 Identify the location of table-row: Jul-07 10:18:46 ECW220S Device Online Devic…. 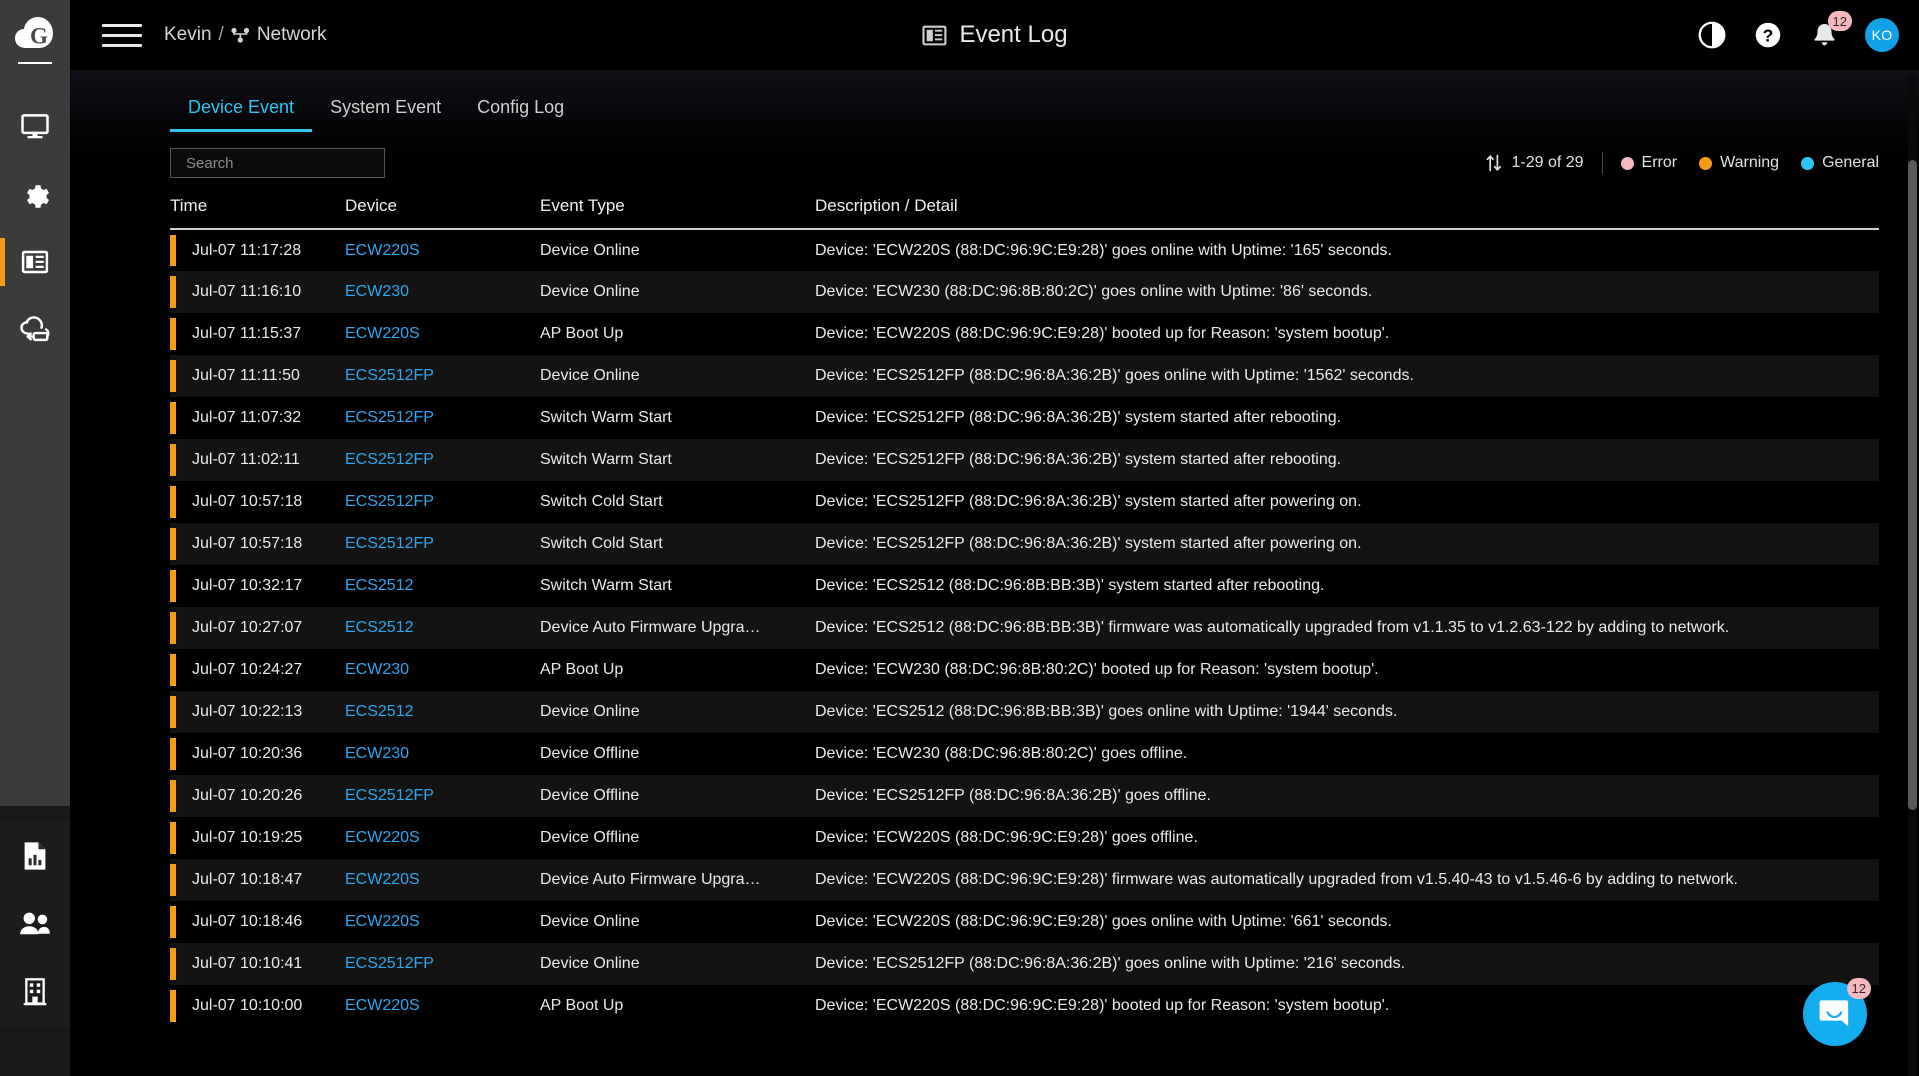
(1024, 922).